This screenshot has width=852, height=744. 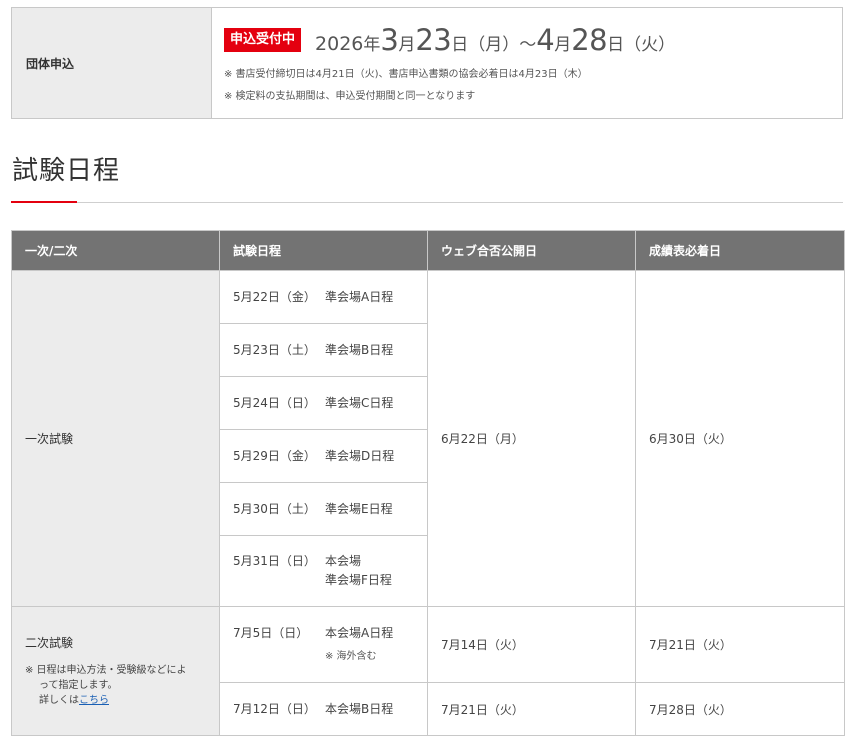 I want to click on category-label: 一次試験, so click(x=49, y=439).